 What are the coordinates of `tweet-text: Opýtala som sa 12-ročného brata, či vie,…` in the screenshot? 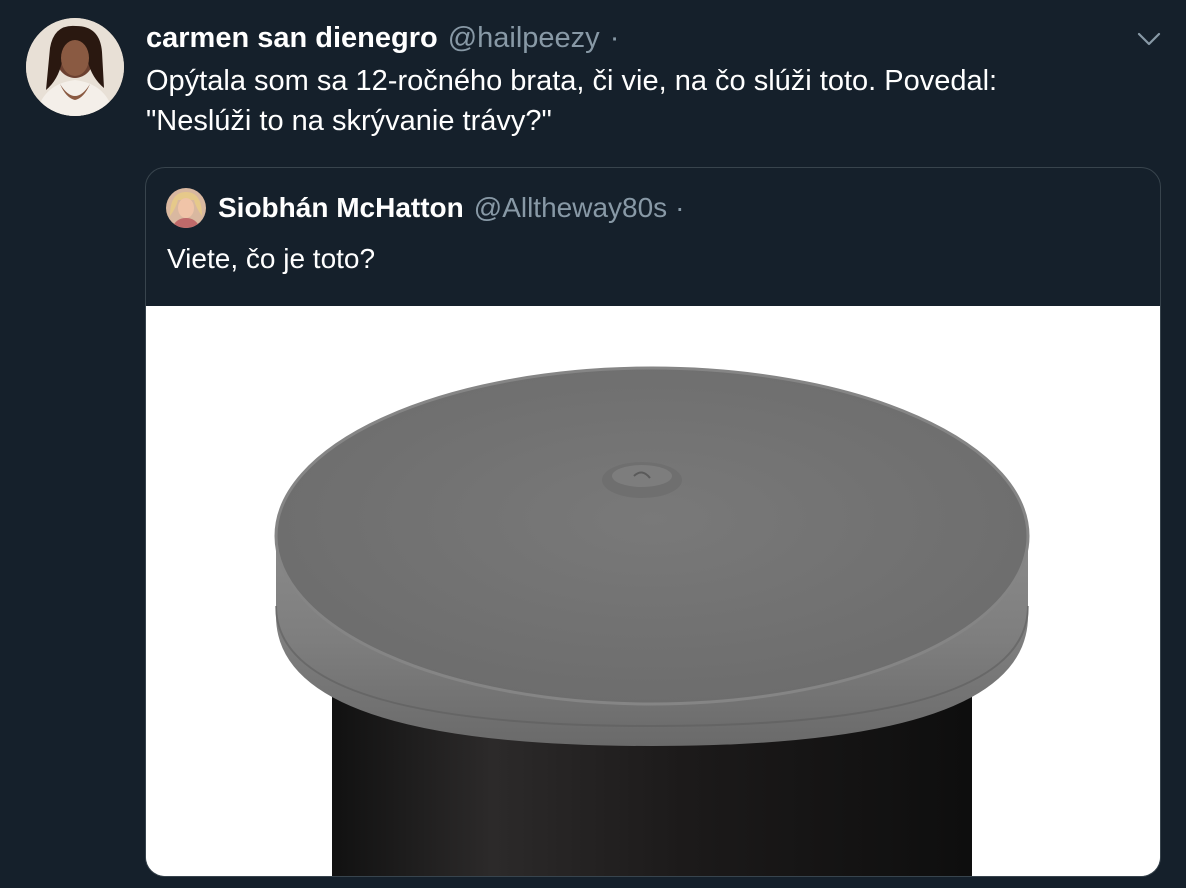 It's located at (572, 101).